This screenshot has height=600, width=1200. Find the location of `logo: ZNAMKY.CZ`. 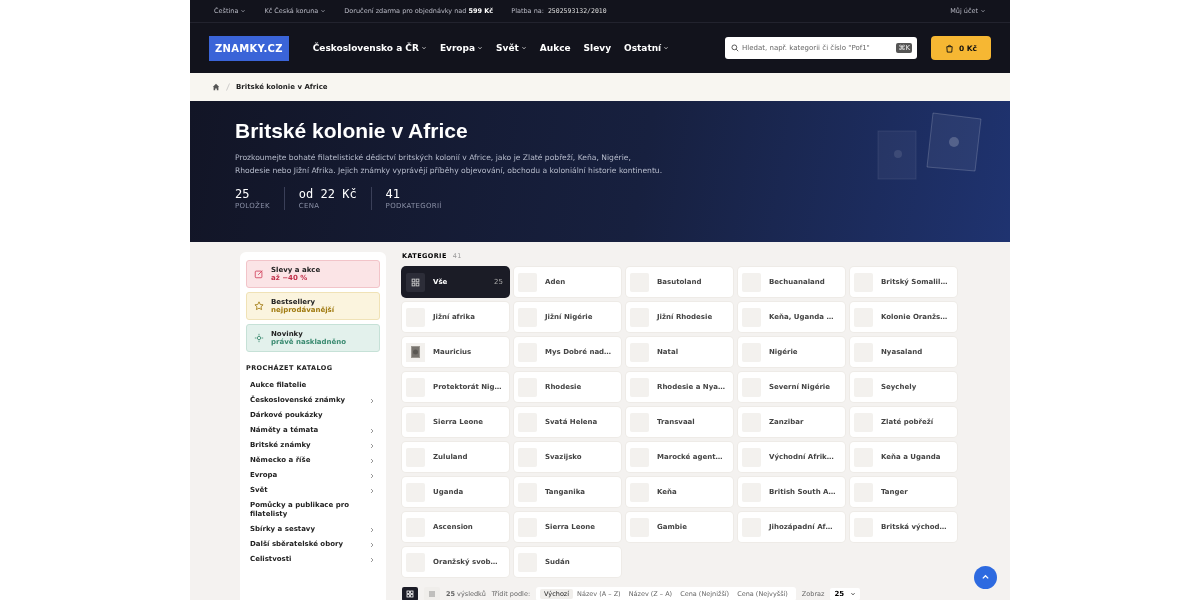

logo: ZNAMKY.CZ is located at coordinates (249, 48).